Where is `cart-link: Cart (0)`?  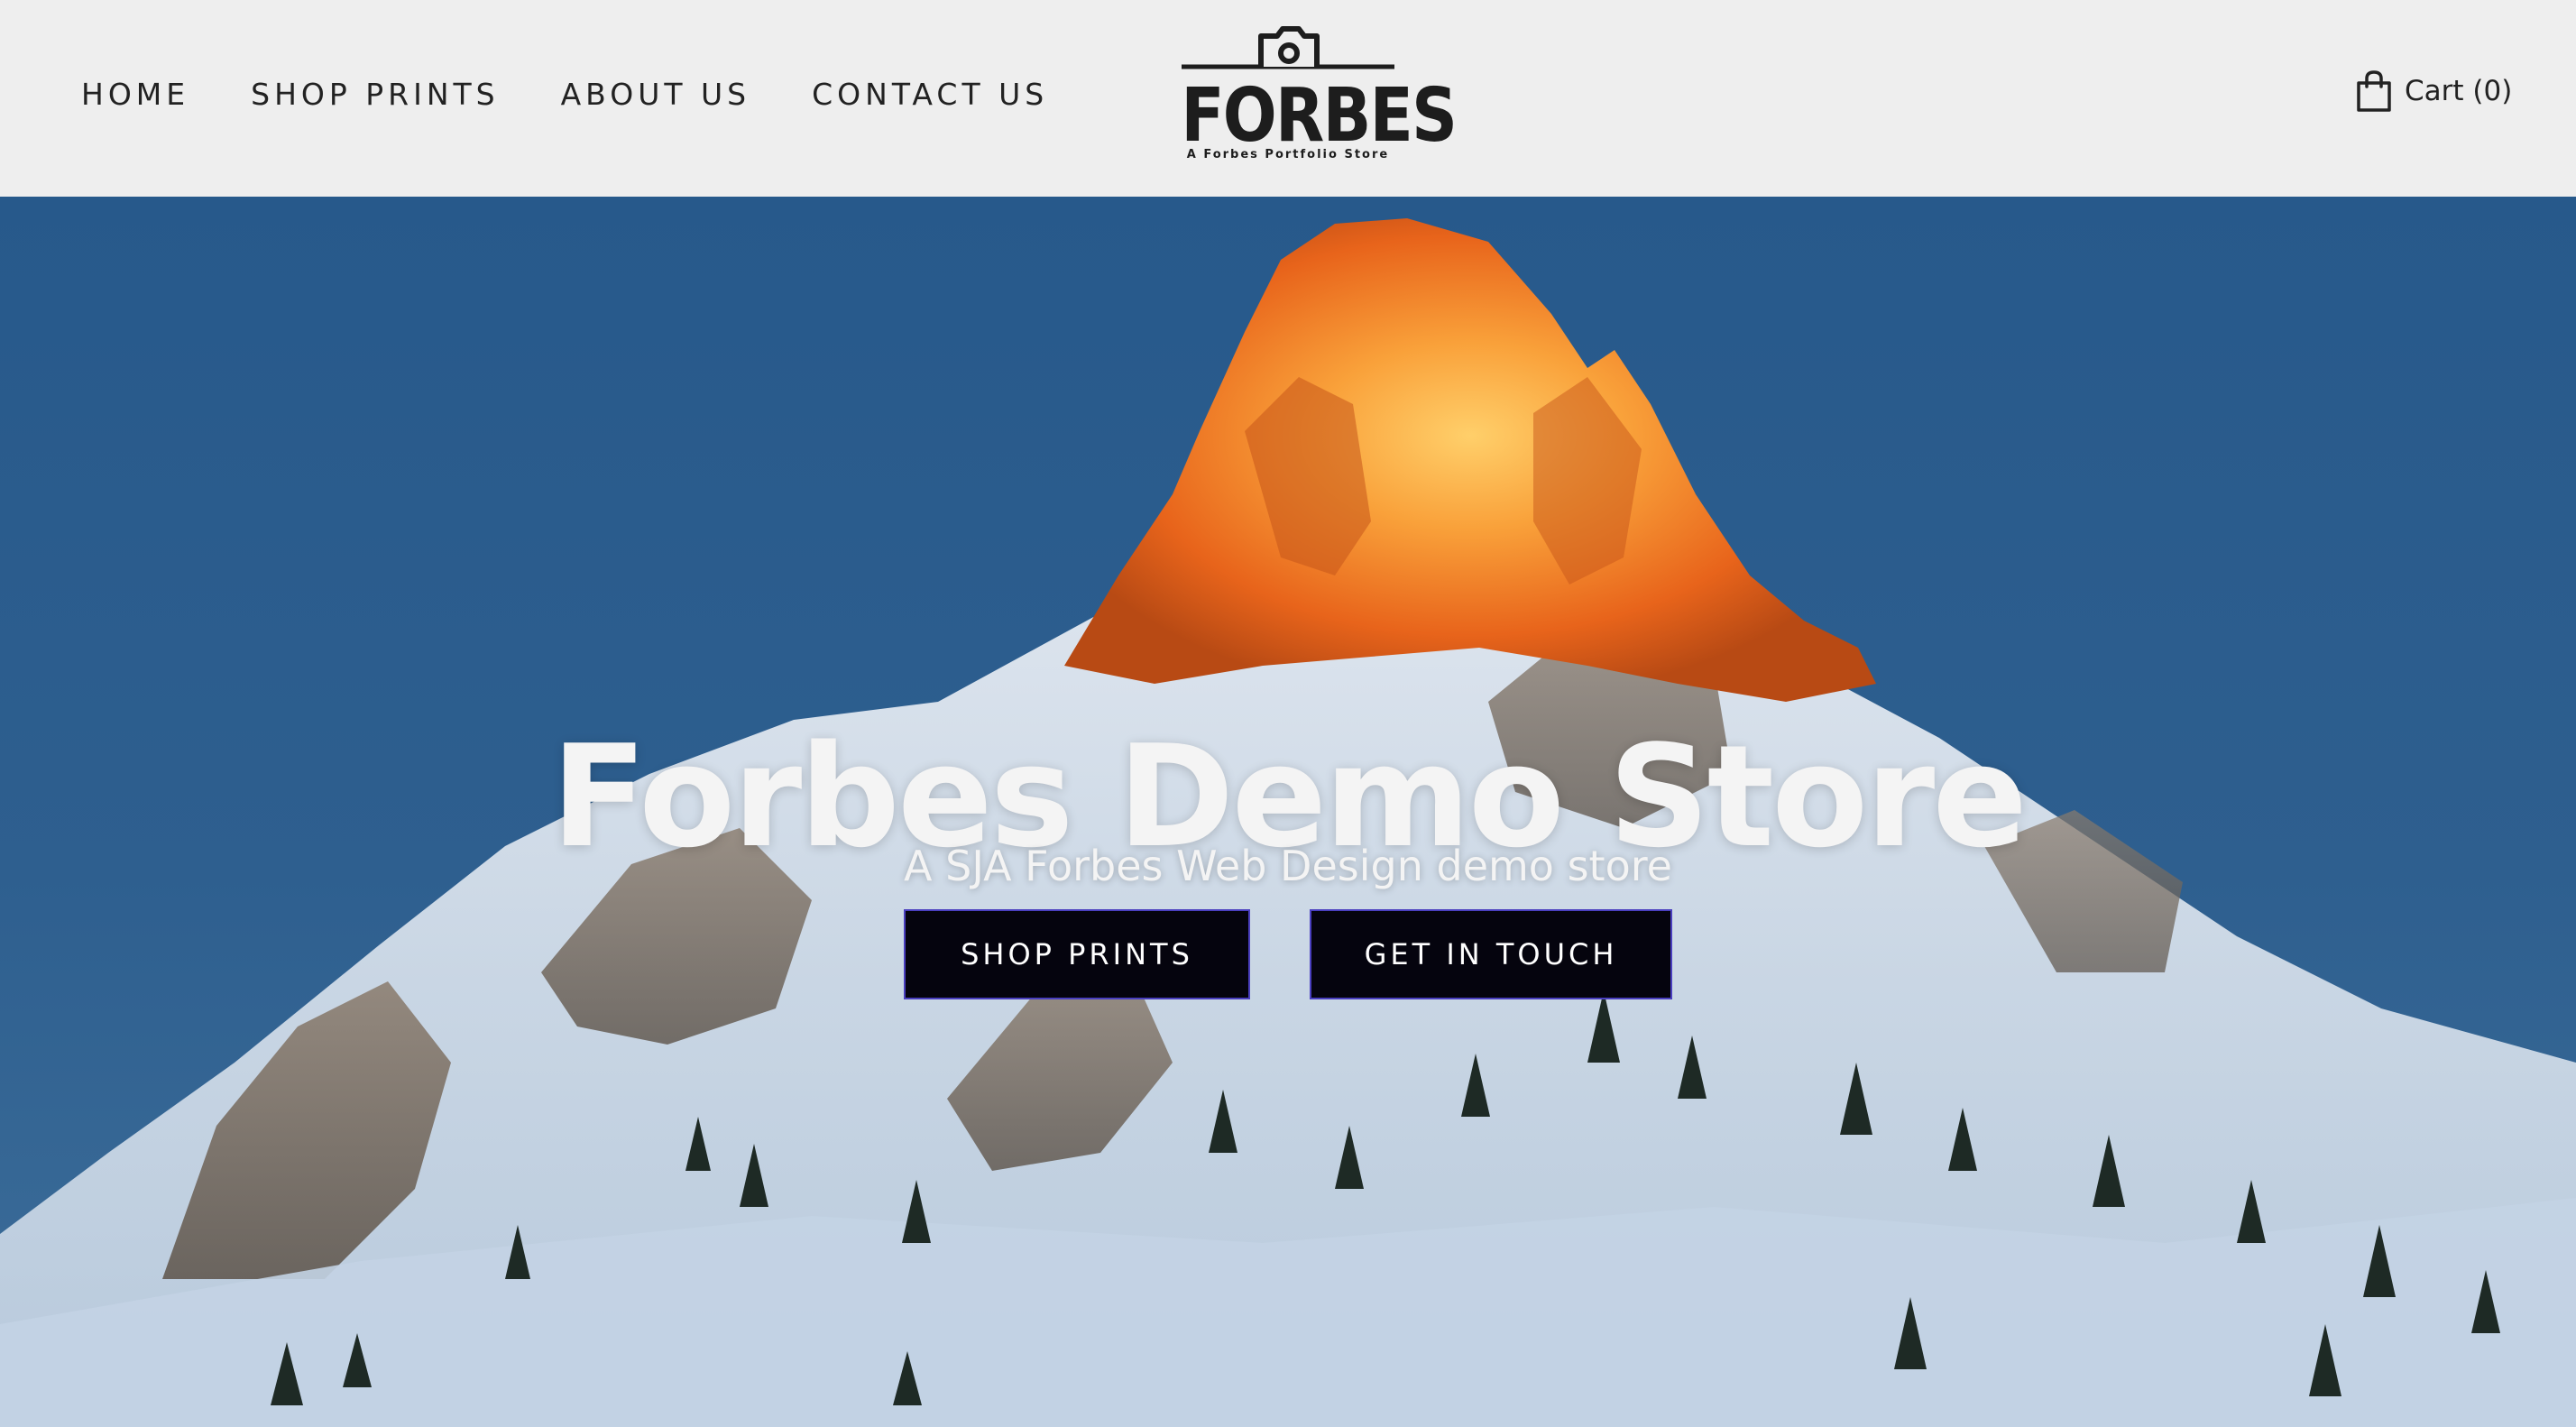
cart-link: Cart (0) is located at coordinates (2434, 91).